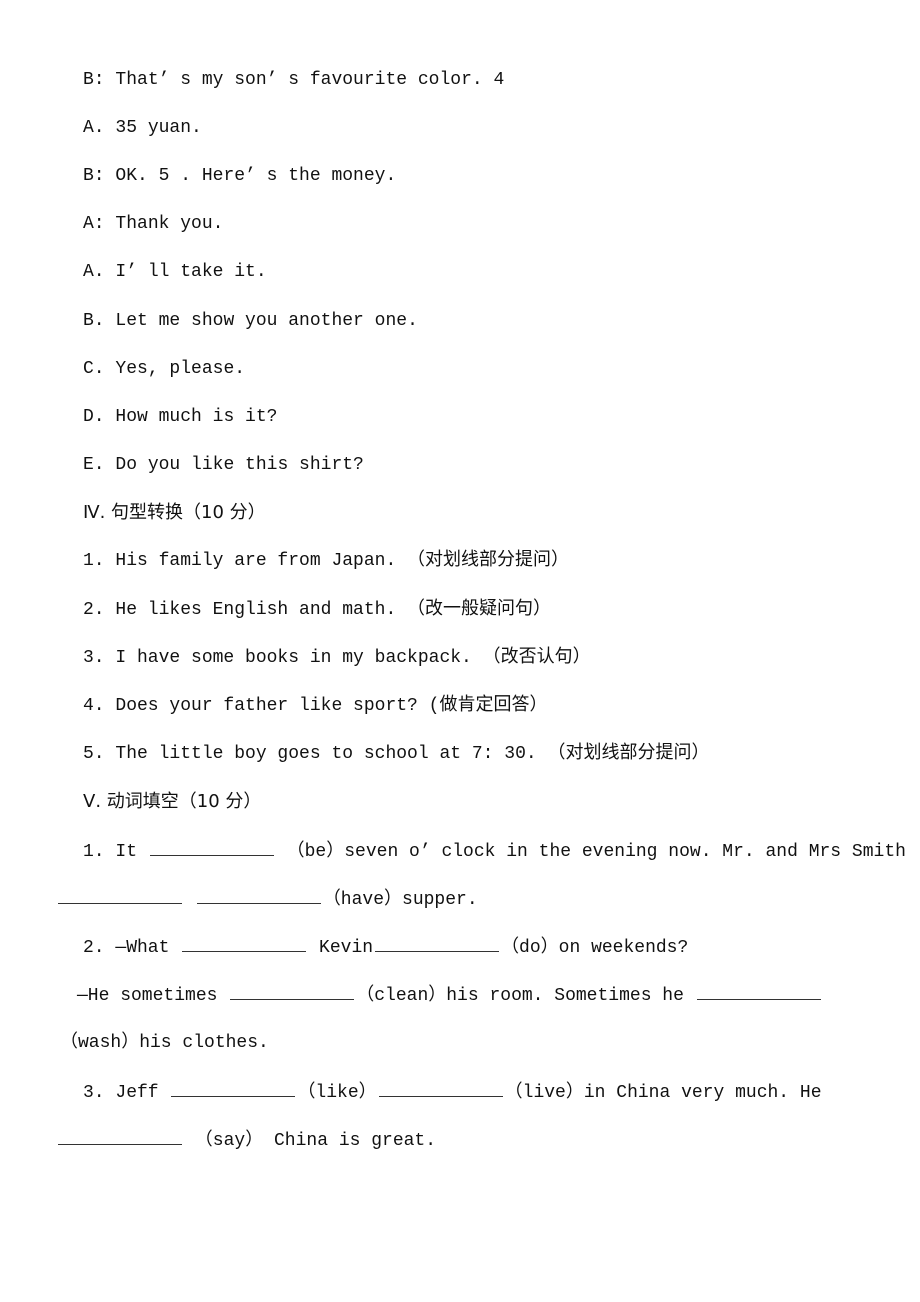  I want to click on dialogue-text: Thank you., so click(169, 224).